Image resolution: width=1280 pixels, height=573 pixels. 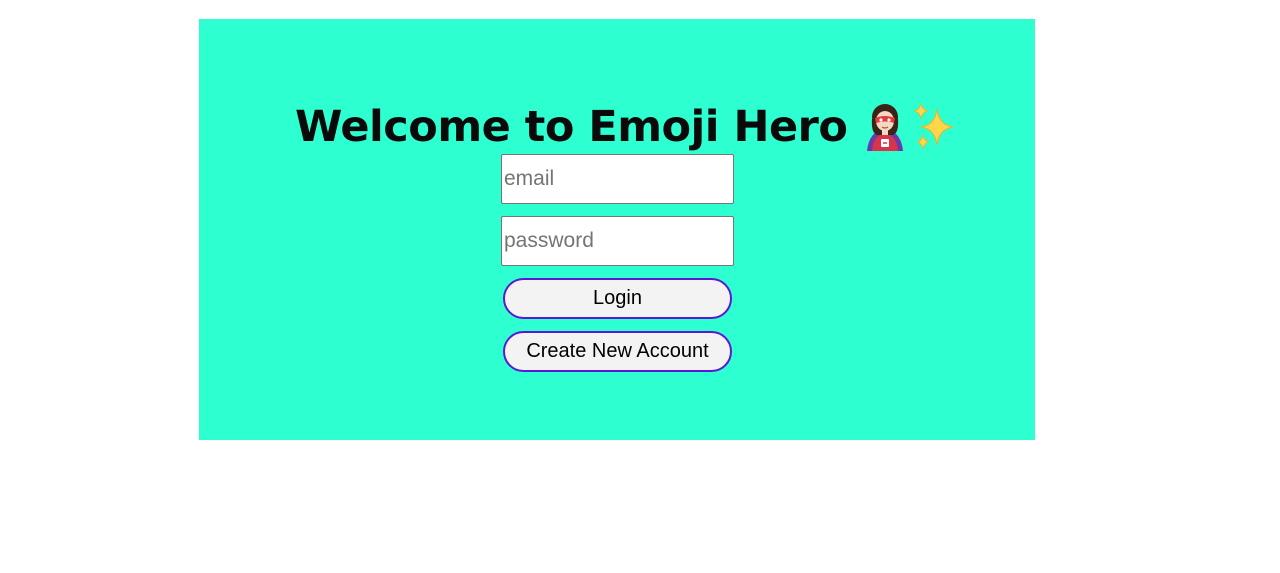 What do you see at coordinates (885, 127) in the screenshot?
I see `superhero-woman-icon` at bounding box center [885, 127].